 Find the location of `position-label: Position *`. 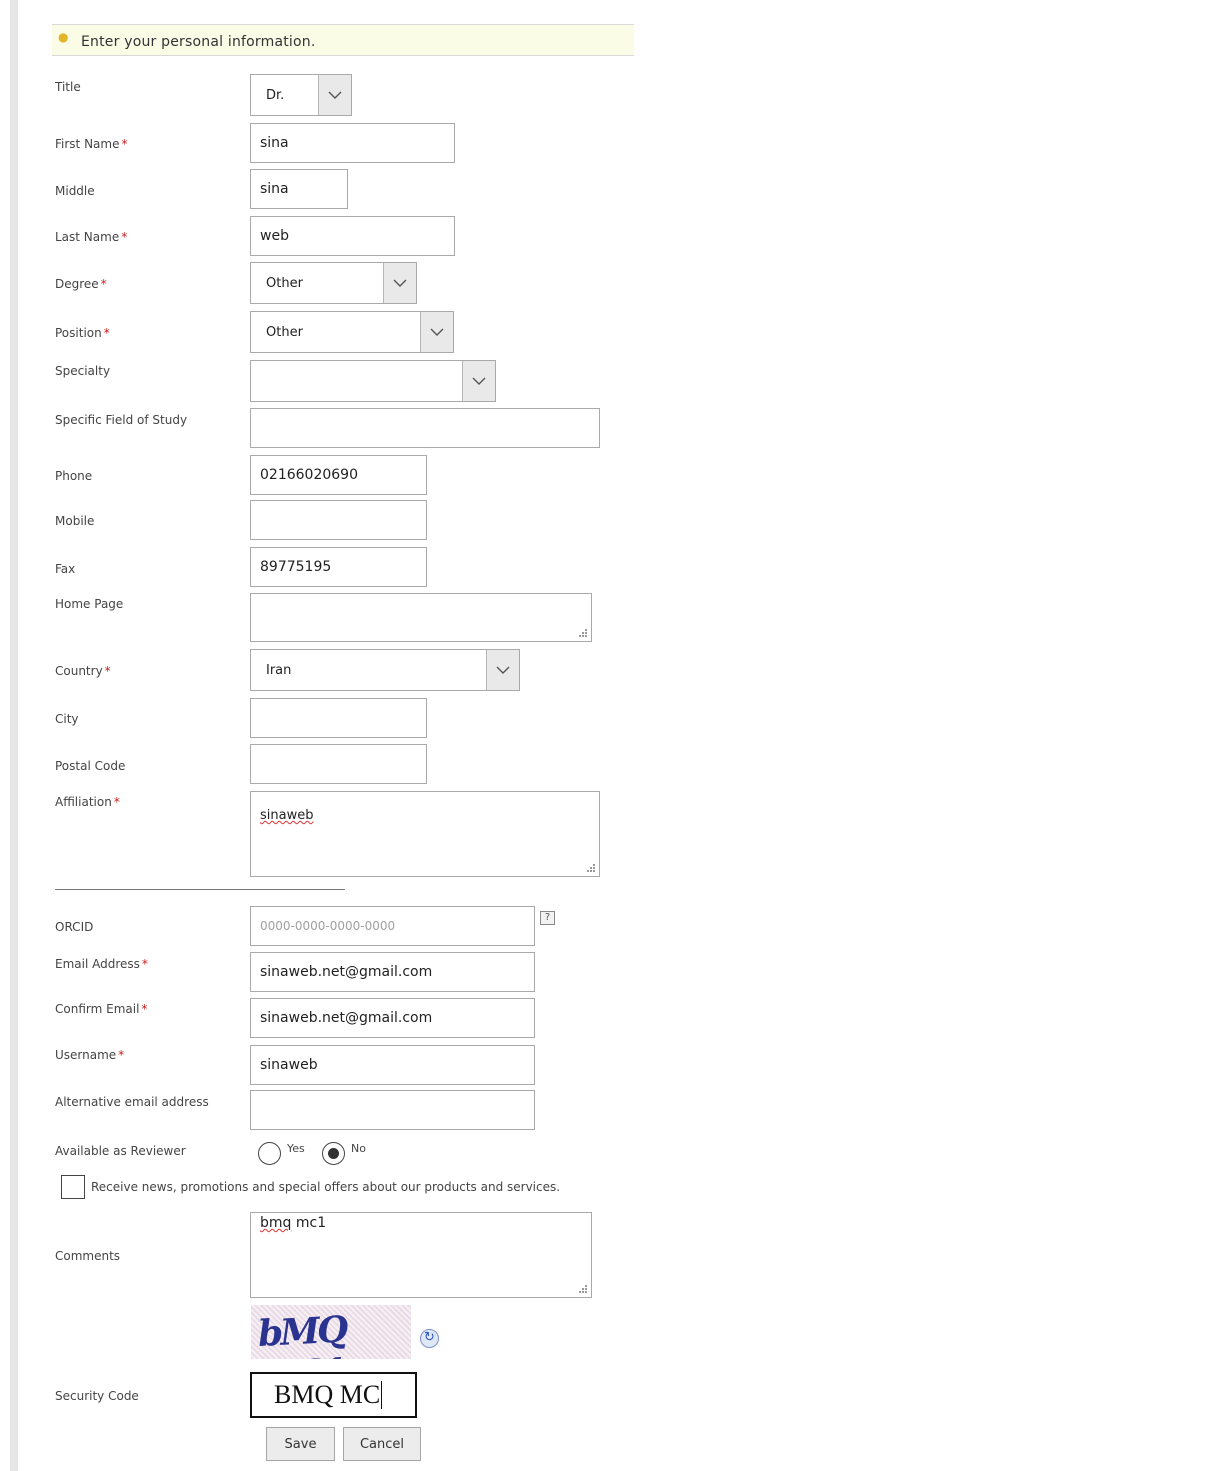

position-label: Position * is located at coordinates (82, 333).